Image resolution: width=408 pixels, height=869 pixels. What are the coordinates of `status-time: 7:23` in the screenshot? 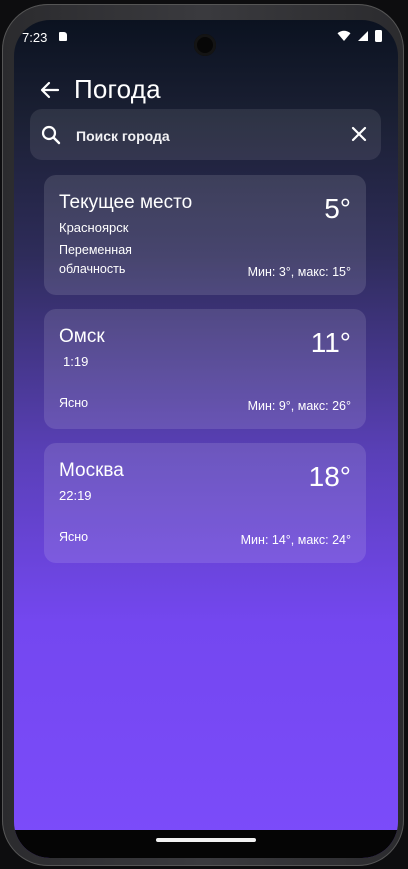 It's located at (35, 37).